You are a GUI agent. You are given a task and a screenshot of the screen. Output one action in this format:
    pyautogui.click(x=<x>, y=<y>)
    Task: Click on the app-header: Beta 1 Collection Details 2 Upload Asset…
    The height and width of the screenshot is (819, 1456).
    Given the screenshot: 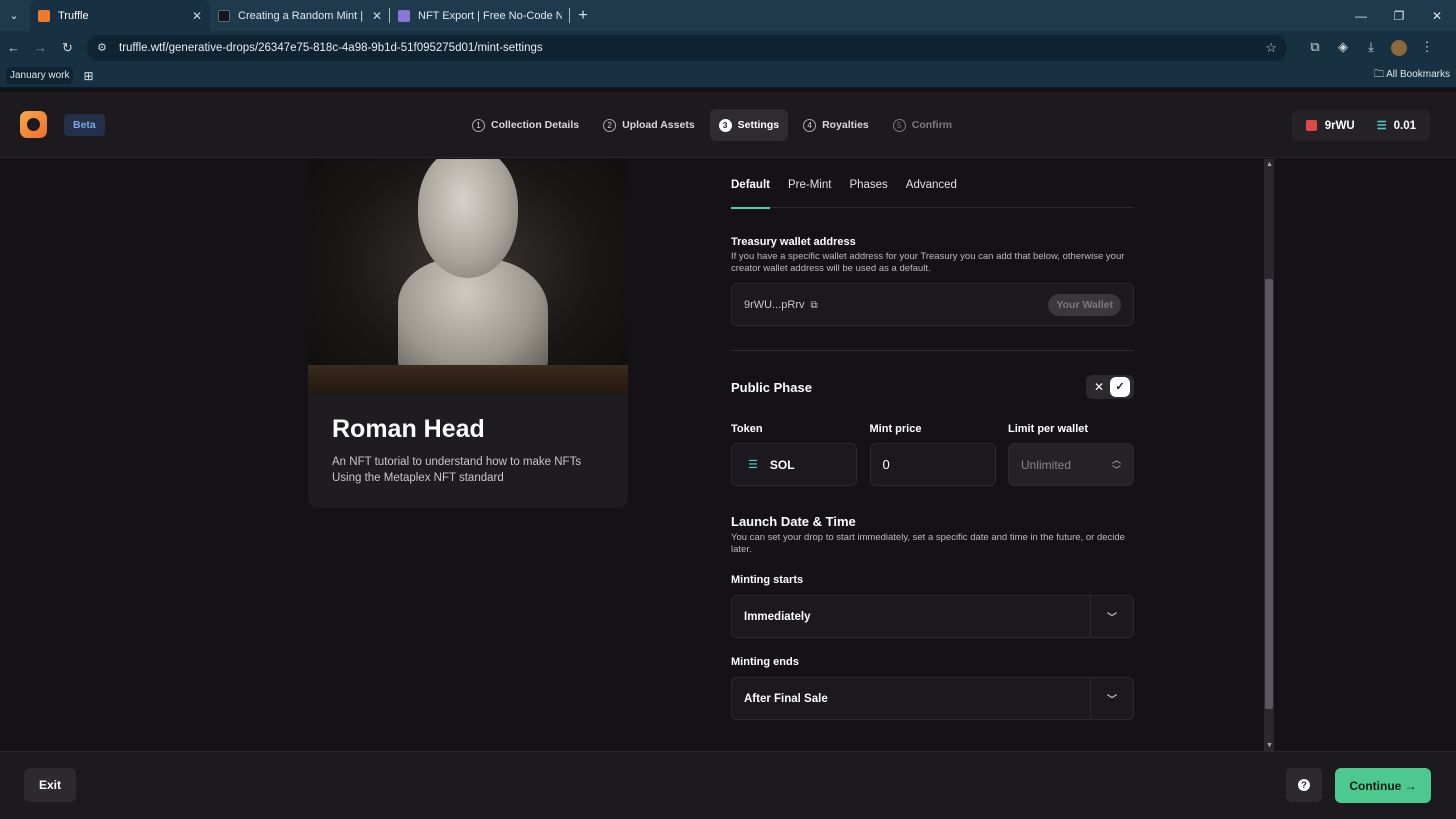 What is the action you would take?
    pyautogui.click(x=728, y=125)
    